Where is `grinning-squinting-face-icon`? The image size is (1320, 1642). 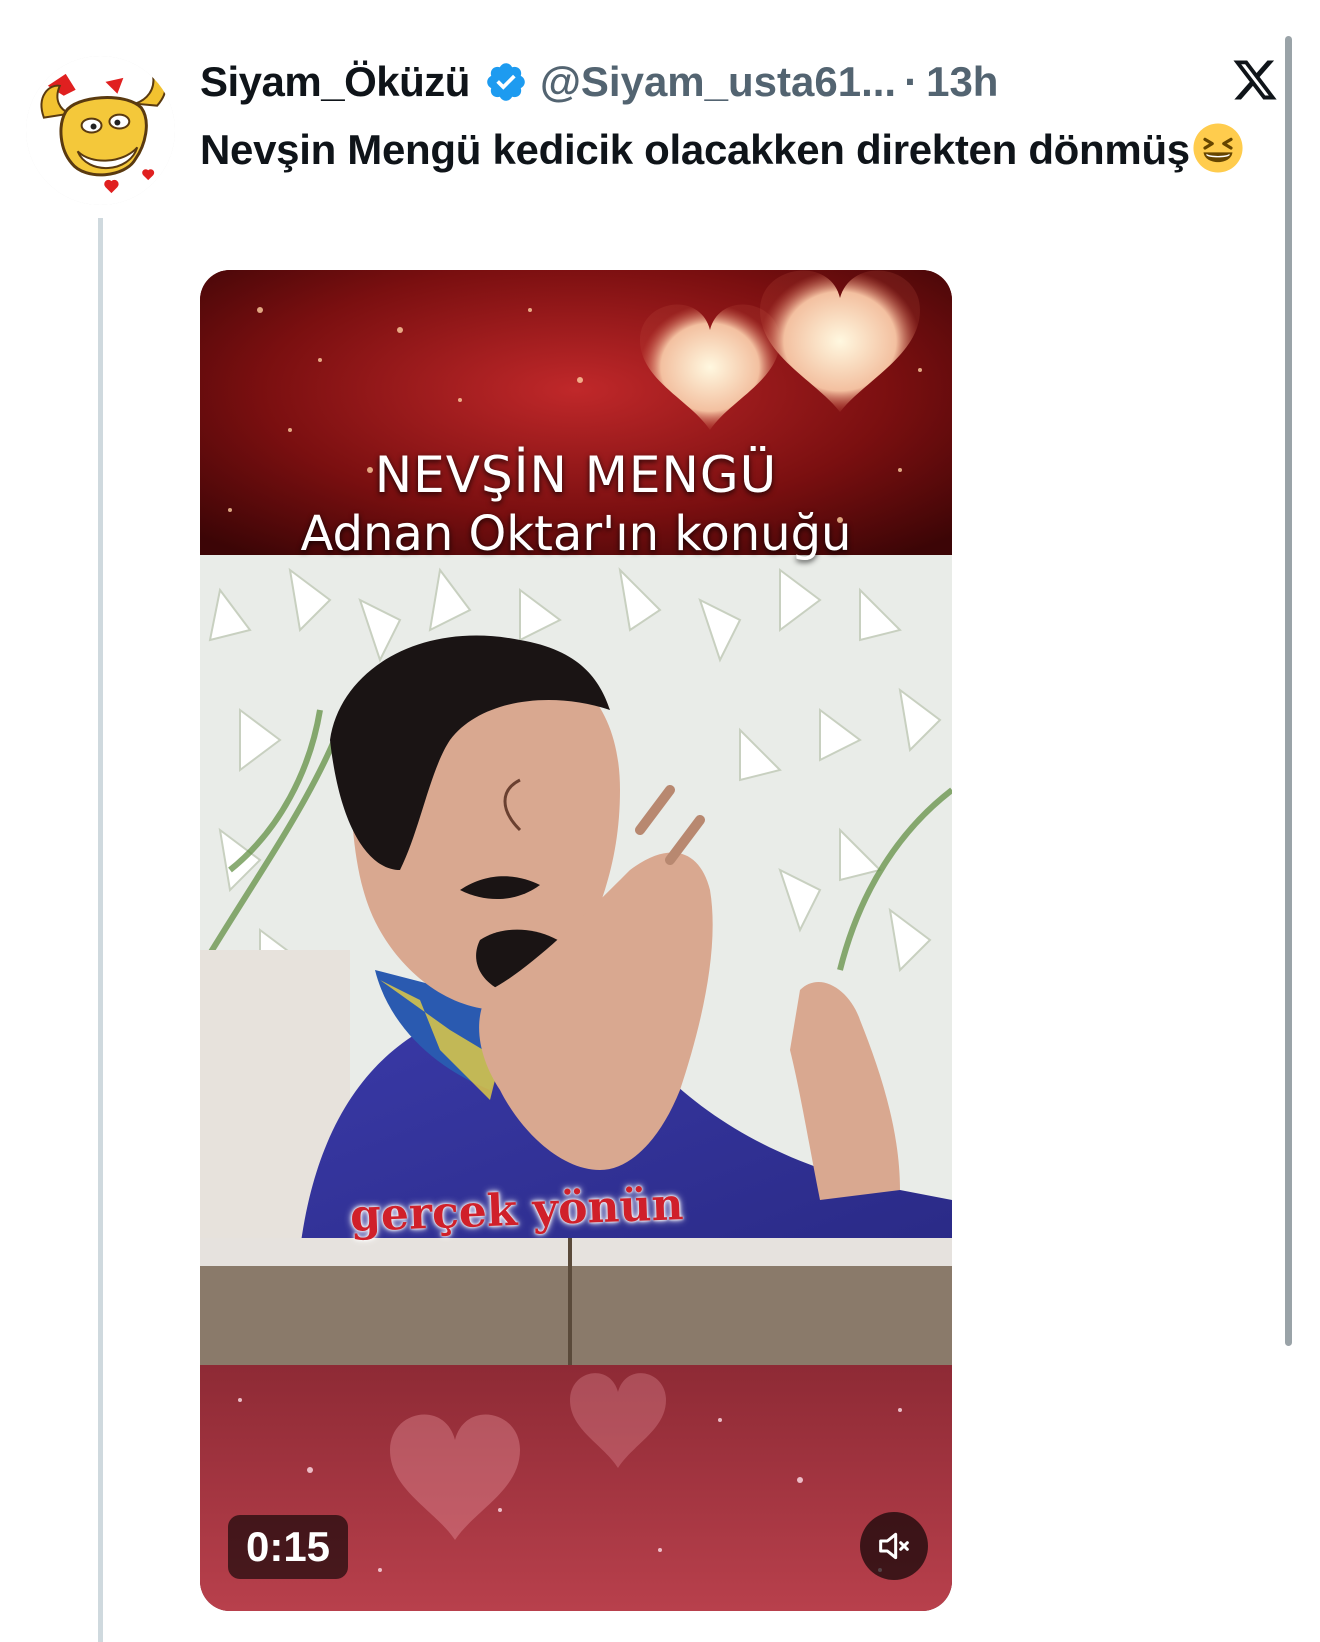
grinning-squinting-face-icon is located at coordinates (1218, 148).